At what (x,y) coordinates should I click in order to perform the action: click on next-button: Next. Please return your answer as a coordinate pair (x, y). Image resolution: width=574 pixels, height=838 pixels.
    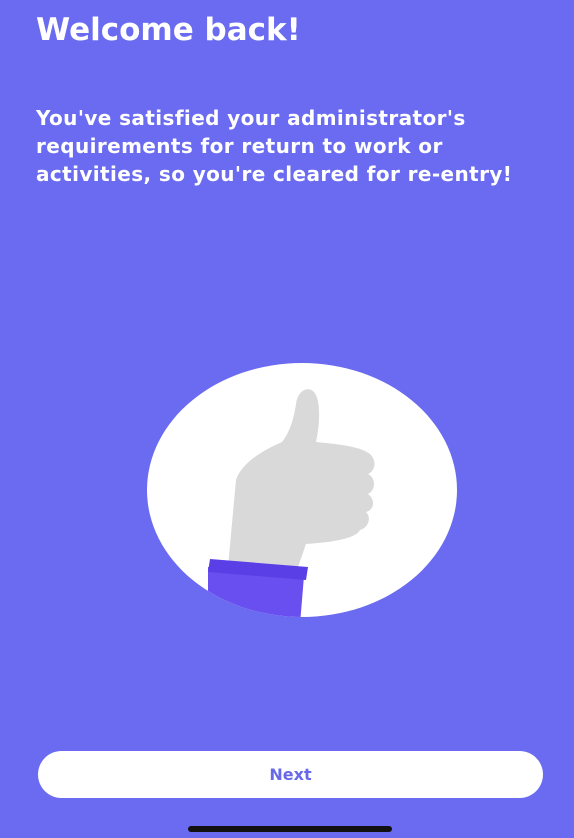
    Looking at the image, I should click on (290, 774).